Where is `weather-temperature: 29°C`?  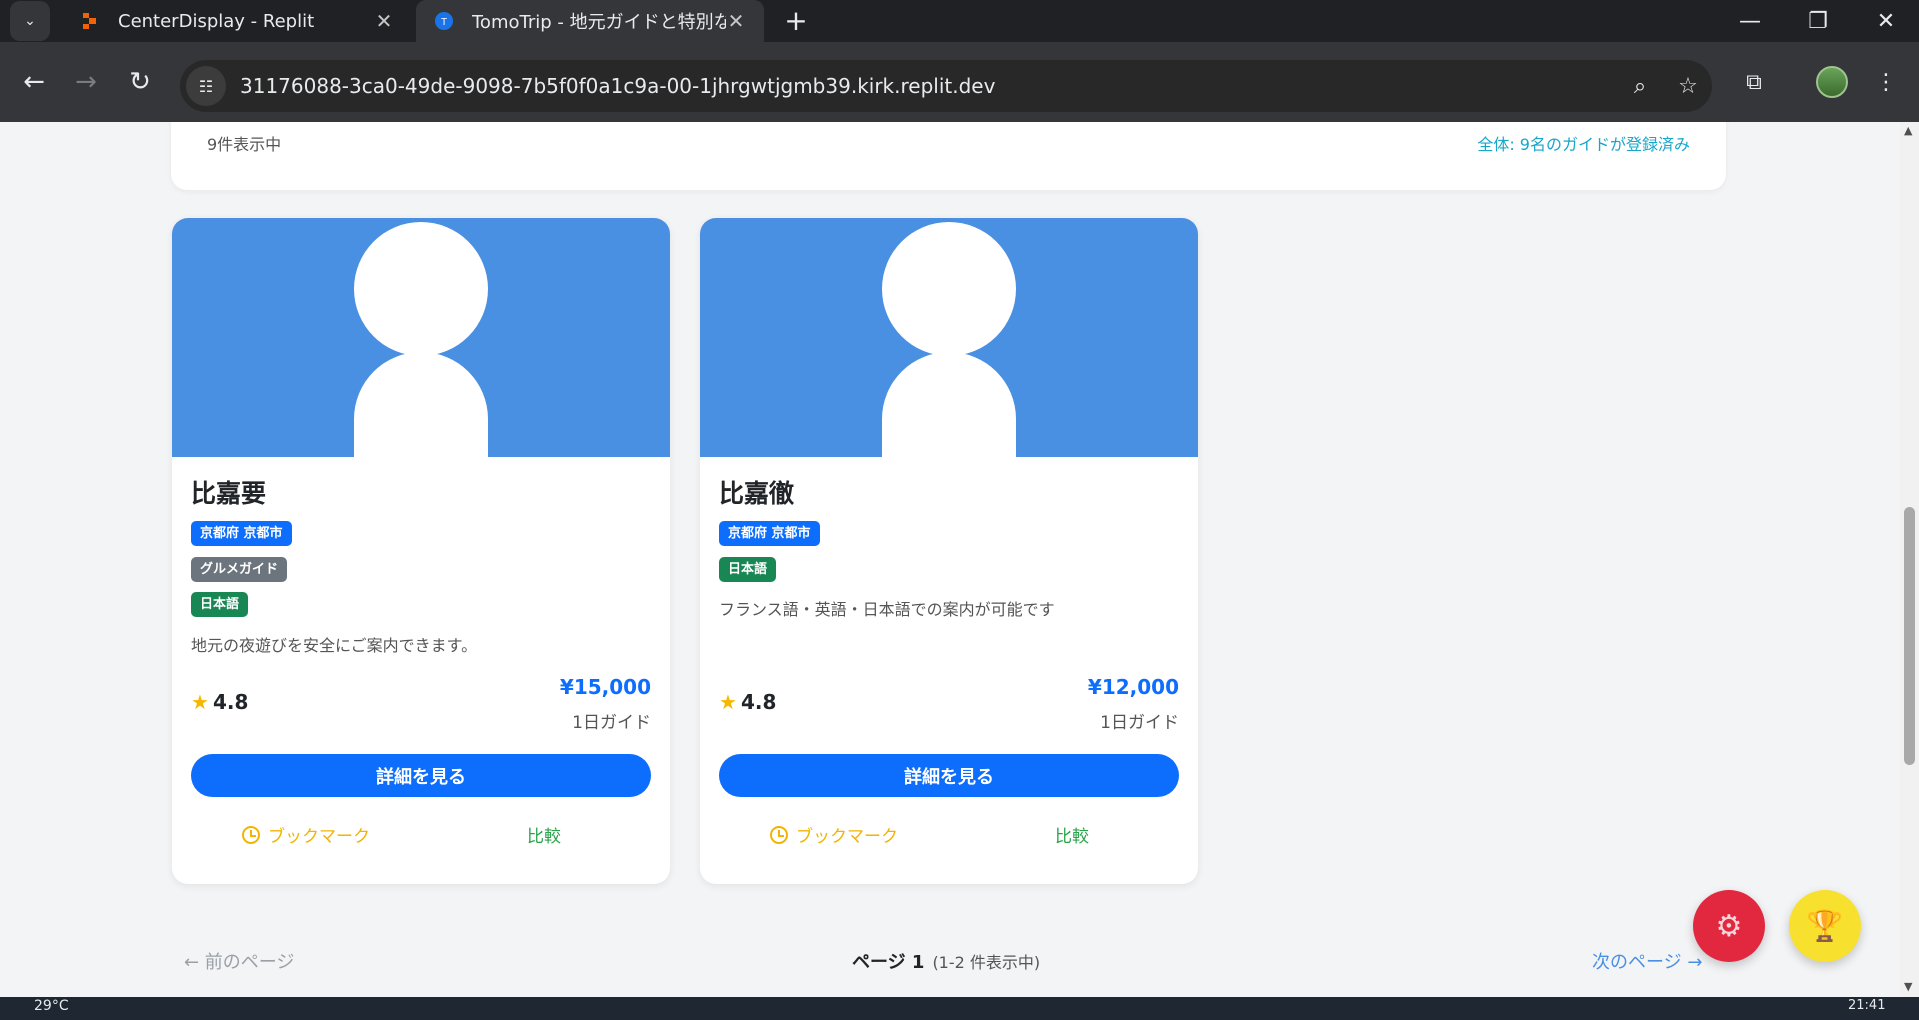 weather-temperature: 29°C is located at coordinates (51, 1006).